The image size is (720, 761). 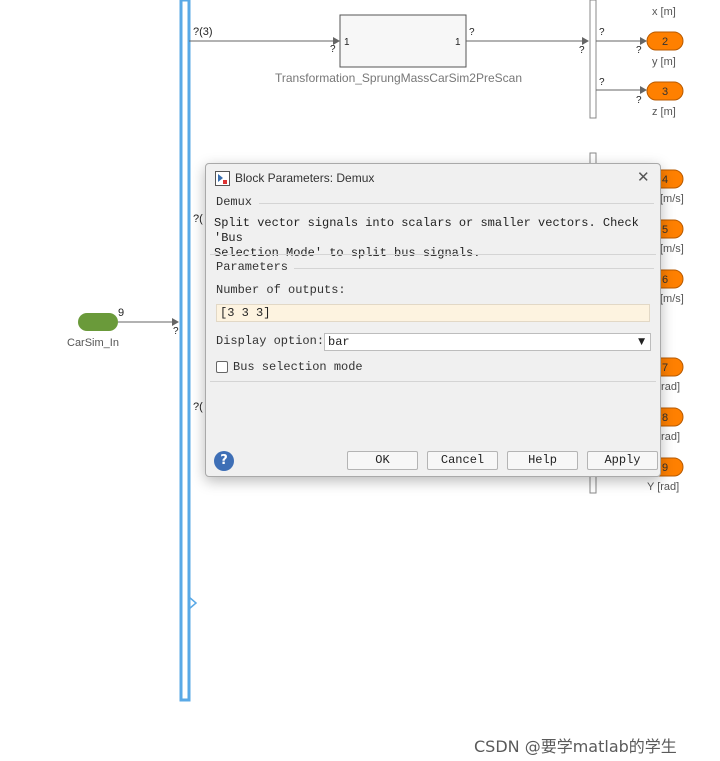 I want to click on demux-bar-top, so click(x=593, y=59).